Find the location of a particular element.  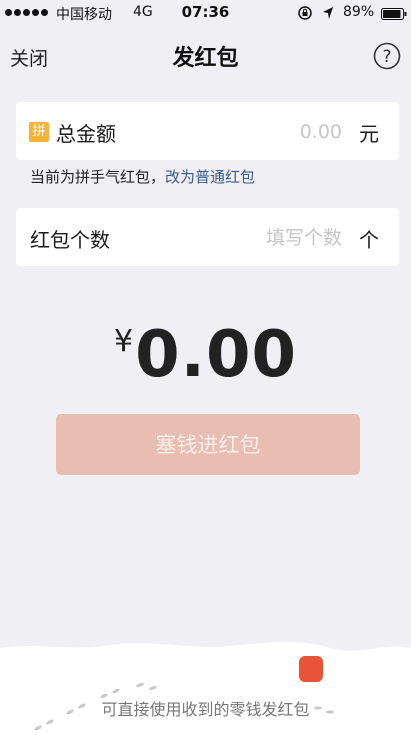

page-title: 发红包 is located at coordinates (205, 58).